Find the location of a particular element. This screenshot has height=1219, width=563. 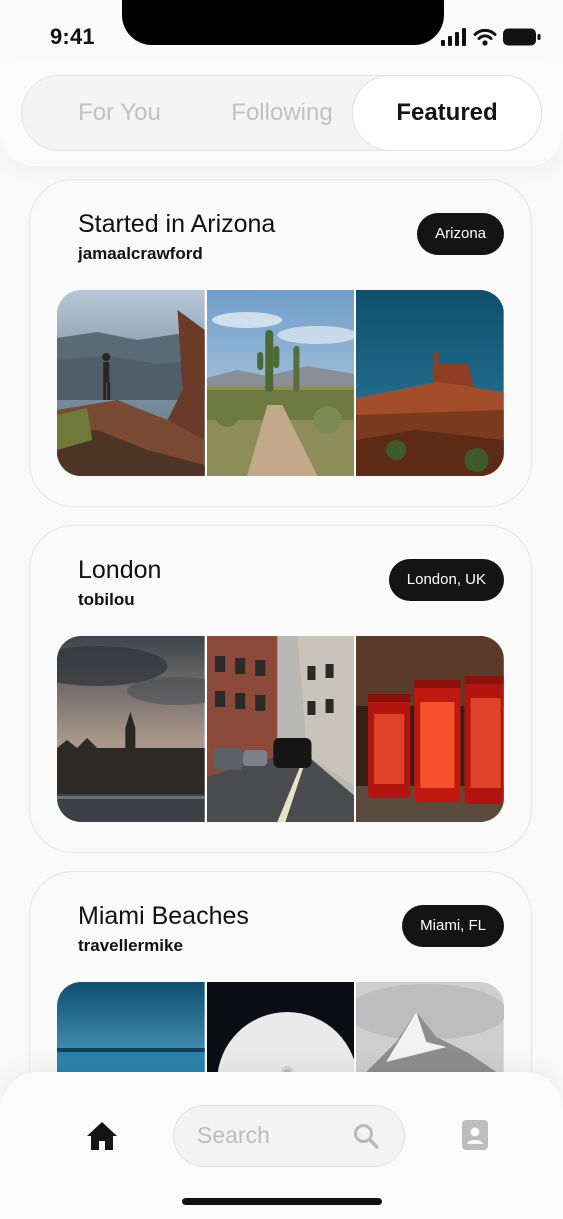

tab-following: Following is located at coordinates (282, 112).